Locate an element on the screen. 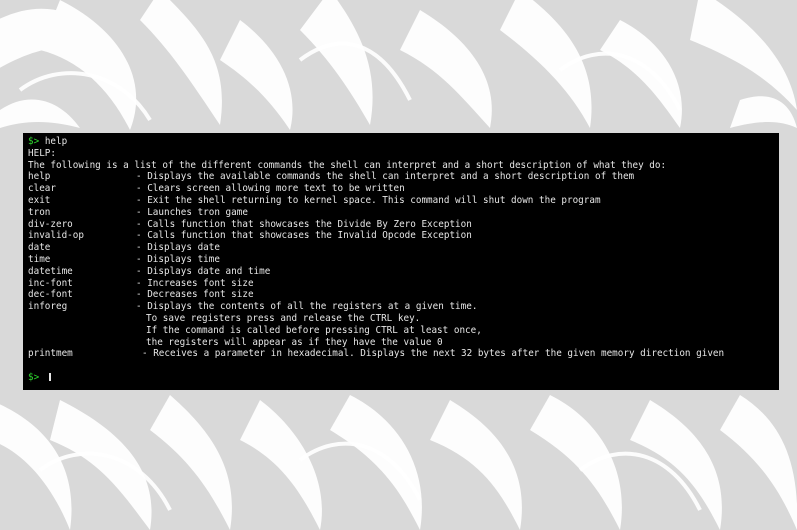  help-entry-datetime: datetime - Displays date and time is located at coordinates (401, 272).